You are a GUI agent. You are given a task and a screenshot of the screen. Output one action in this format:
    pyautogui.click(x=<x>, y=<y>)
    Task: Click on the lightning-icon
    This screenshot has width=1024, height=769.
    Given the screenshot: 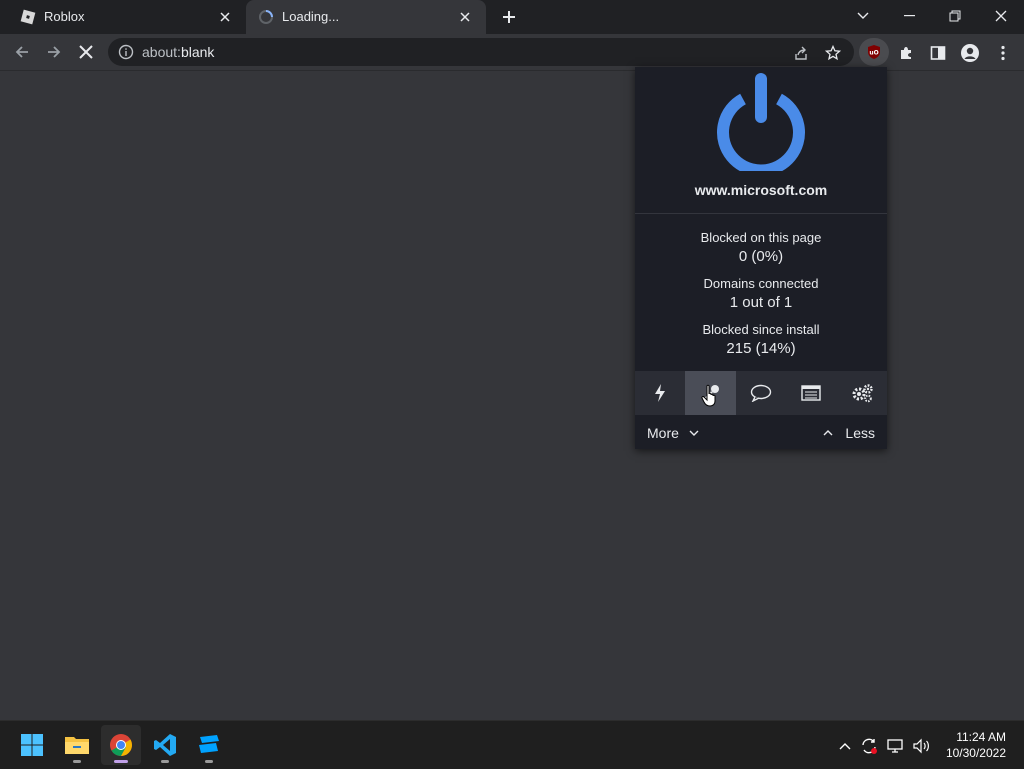 What is the action you would take?
    pyautogui.click(x=660, y=393)
    